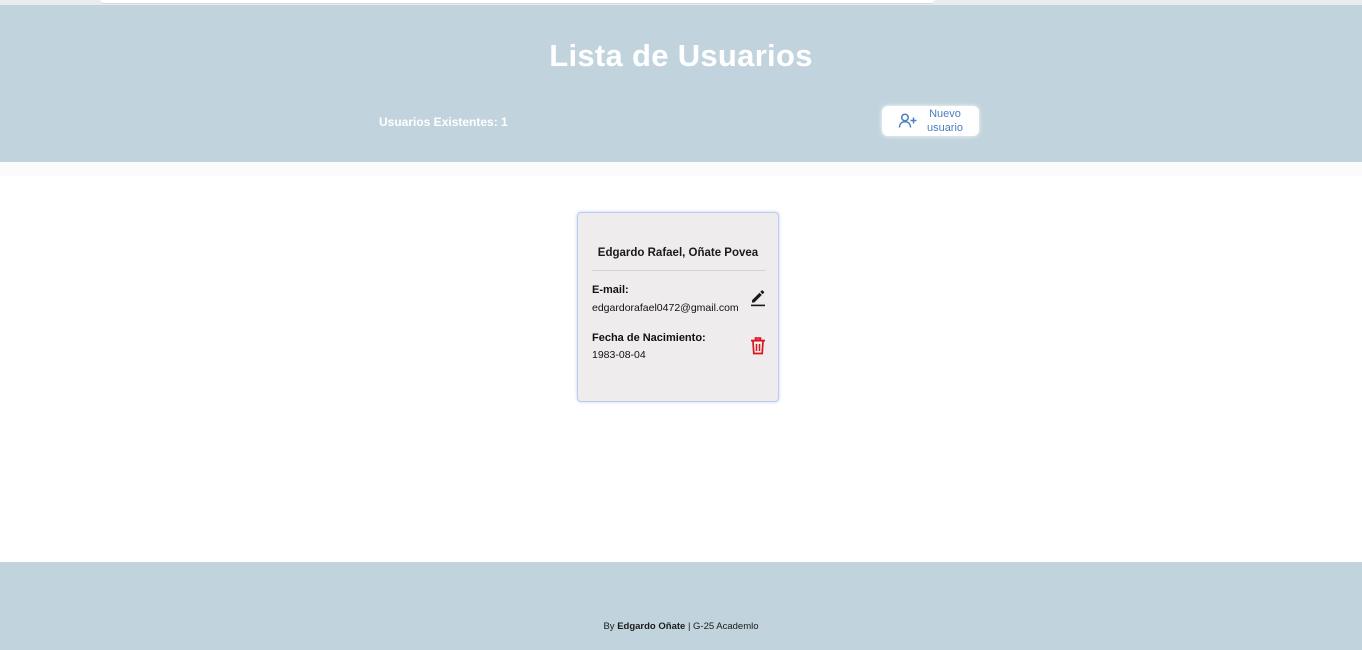 This screenshot has height=650, width=1362. I want to click on user-plus-icon, so click(908, 121).